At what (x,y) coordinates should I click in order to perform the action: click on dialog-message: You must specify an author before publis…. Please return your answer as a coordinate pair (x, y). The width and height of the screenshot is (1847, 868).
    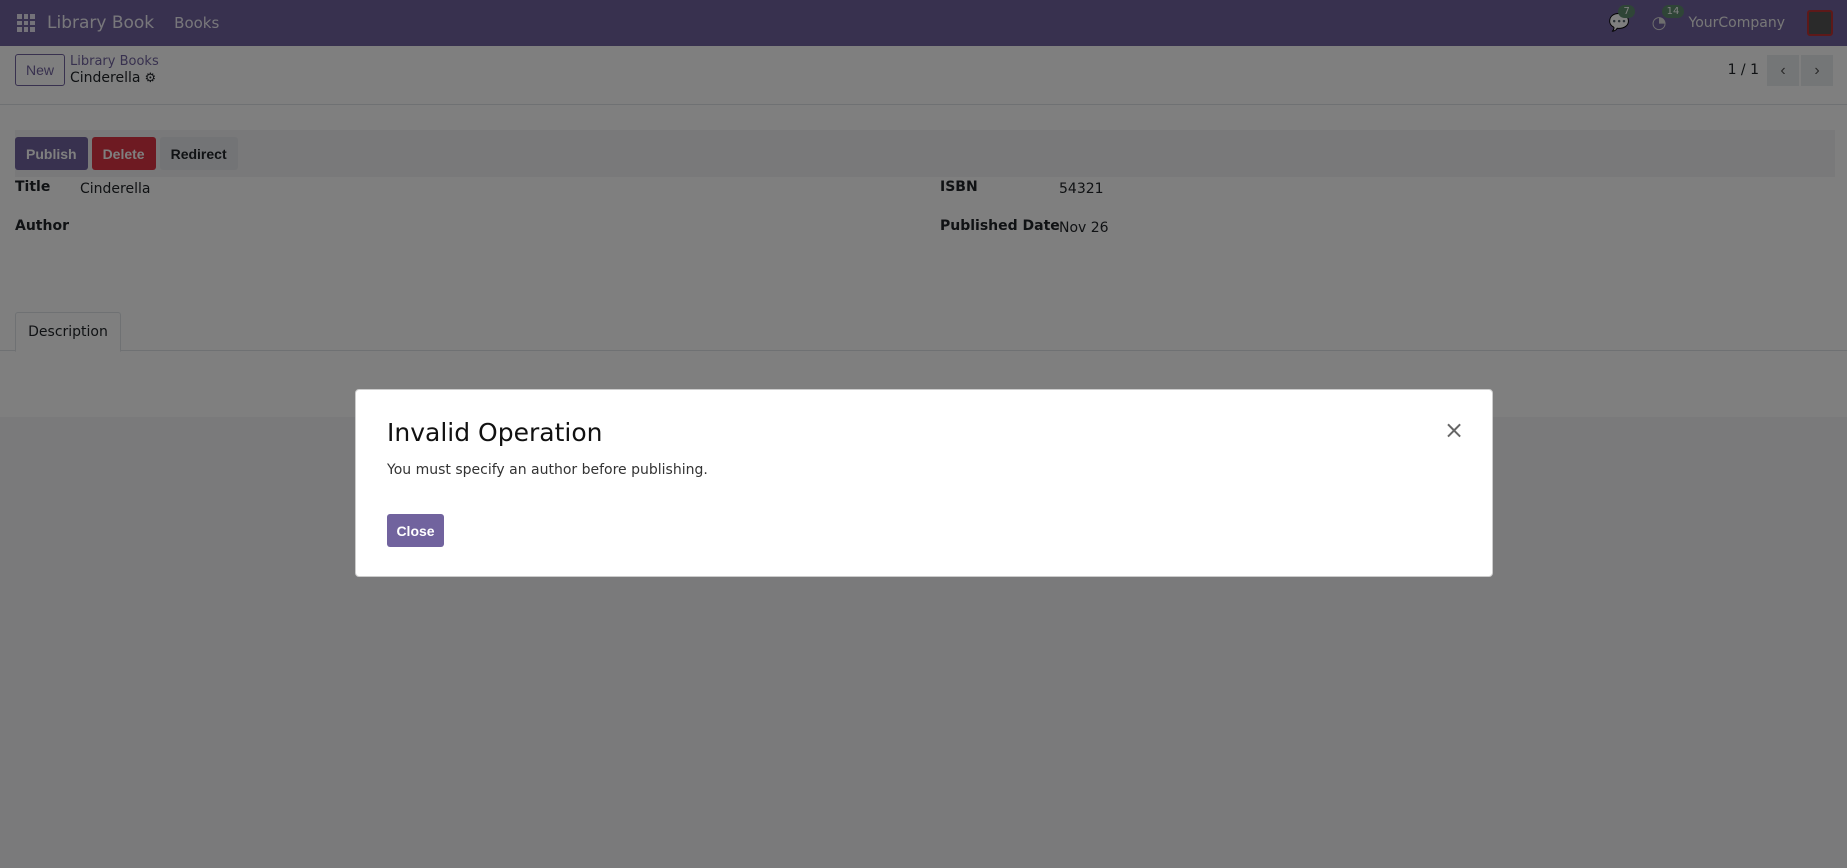
    Looking at the image, I should click on (547, 470).